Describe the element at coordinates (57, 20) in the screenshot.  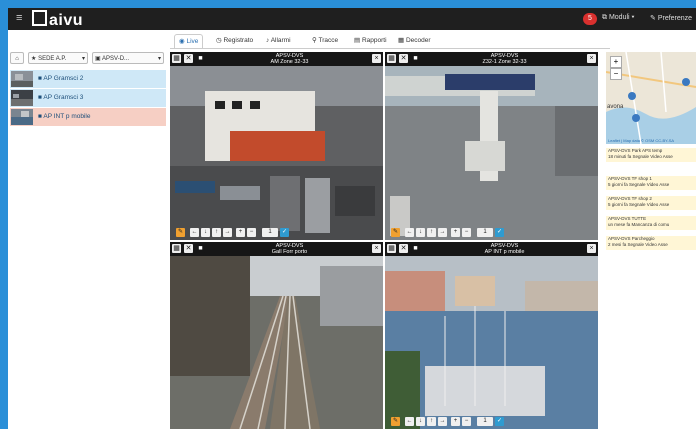
I see `app-logo: aivu` at that location.